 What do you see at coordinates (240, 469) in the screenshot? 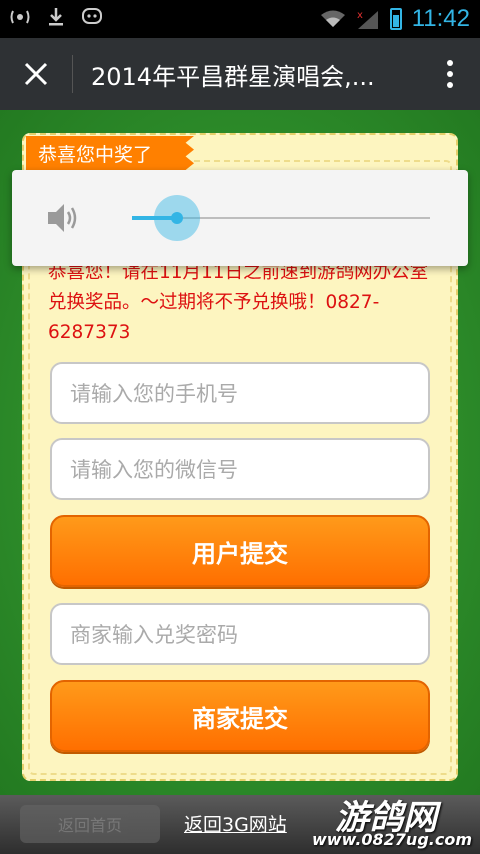
I see `wechat-input: 请输入您的微信号` at bounding box center [240, 469].